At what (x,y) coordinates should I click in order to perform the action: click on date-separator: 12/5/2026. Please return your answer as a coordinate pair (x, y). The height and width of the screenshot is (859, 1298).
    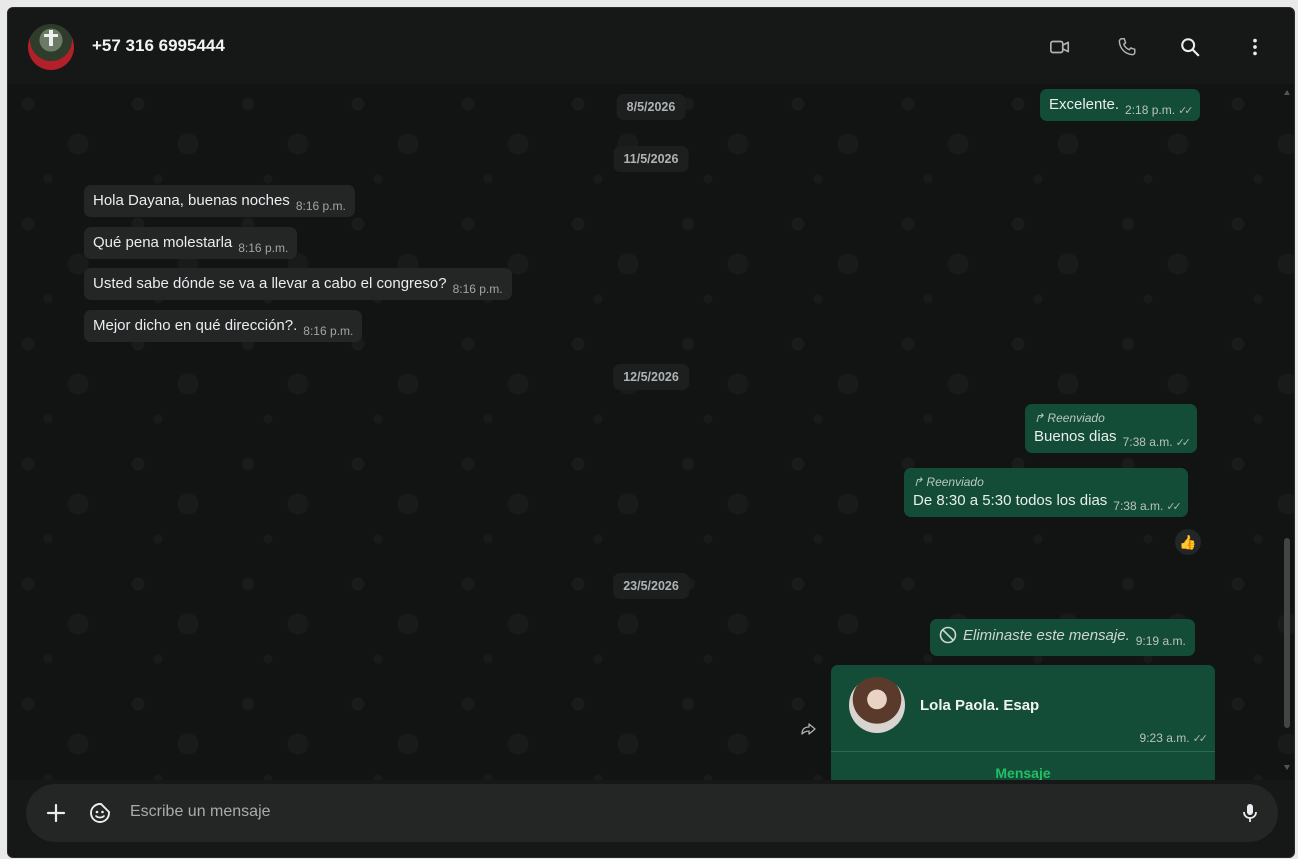
    Looking at the image, I should click on (651, 377).